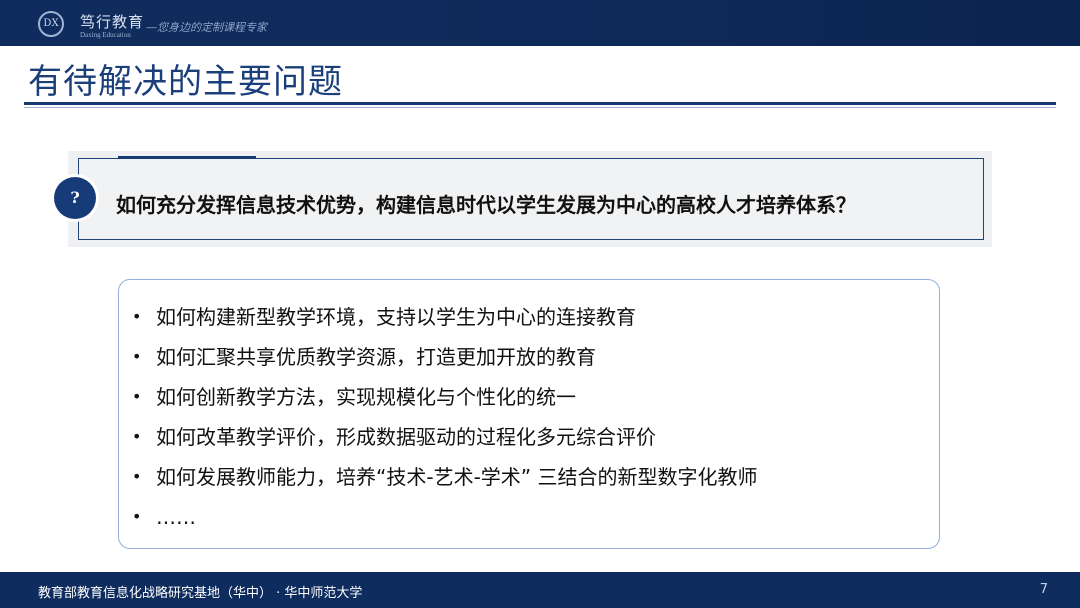  Describe the element at coordinates (185, 82) in the screenshot. I see `page-title: 有待解决的主要问题` at that location.